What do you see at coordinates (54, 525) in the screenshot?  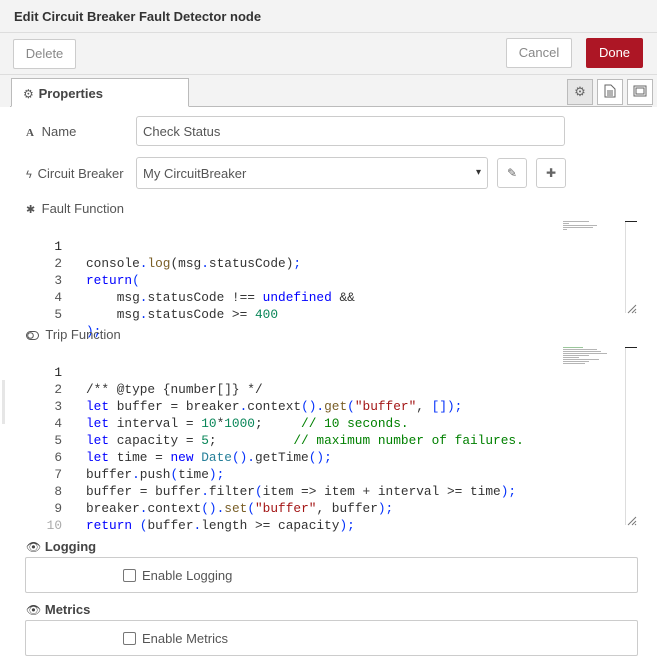 I see `code-line: 10` at bounding box center [54, 525].